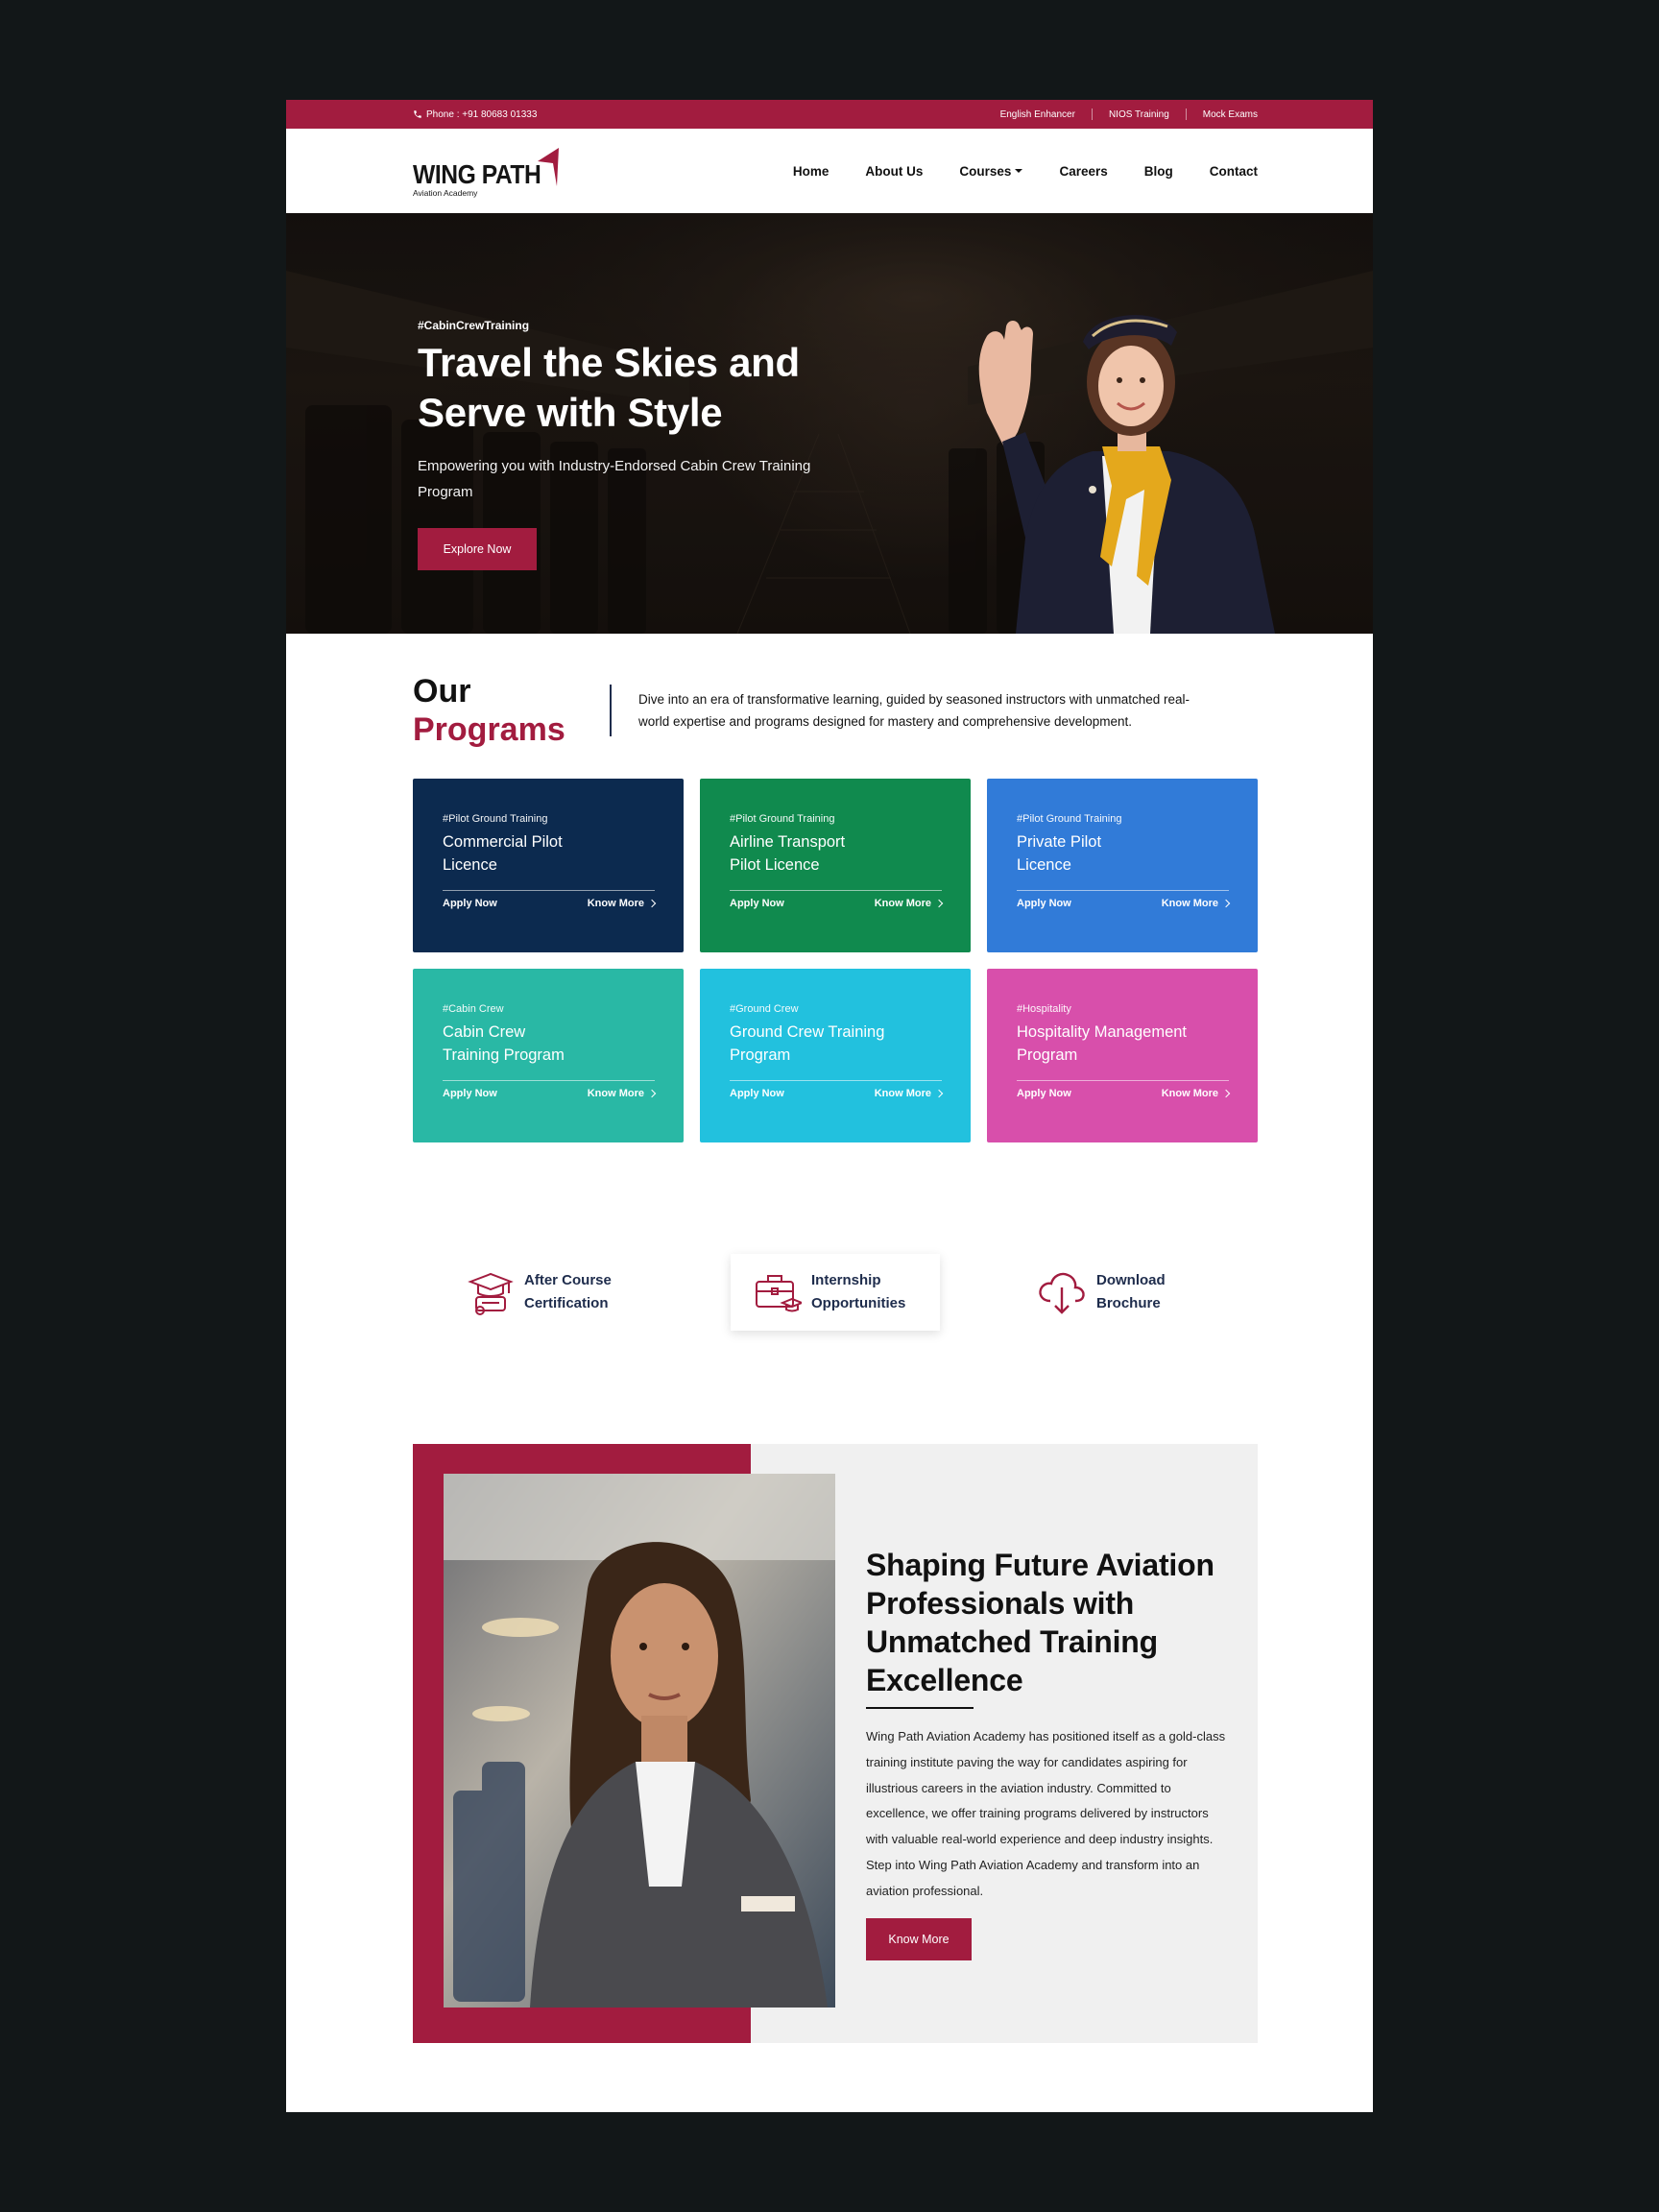 The height and width of the screenshot is (2212, 1659). Describe the element at coordinates (639, 1741) in the screenshot. I see `aviation-professional-photo` at that location.